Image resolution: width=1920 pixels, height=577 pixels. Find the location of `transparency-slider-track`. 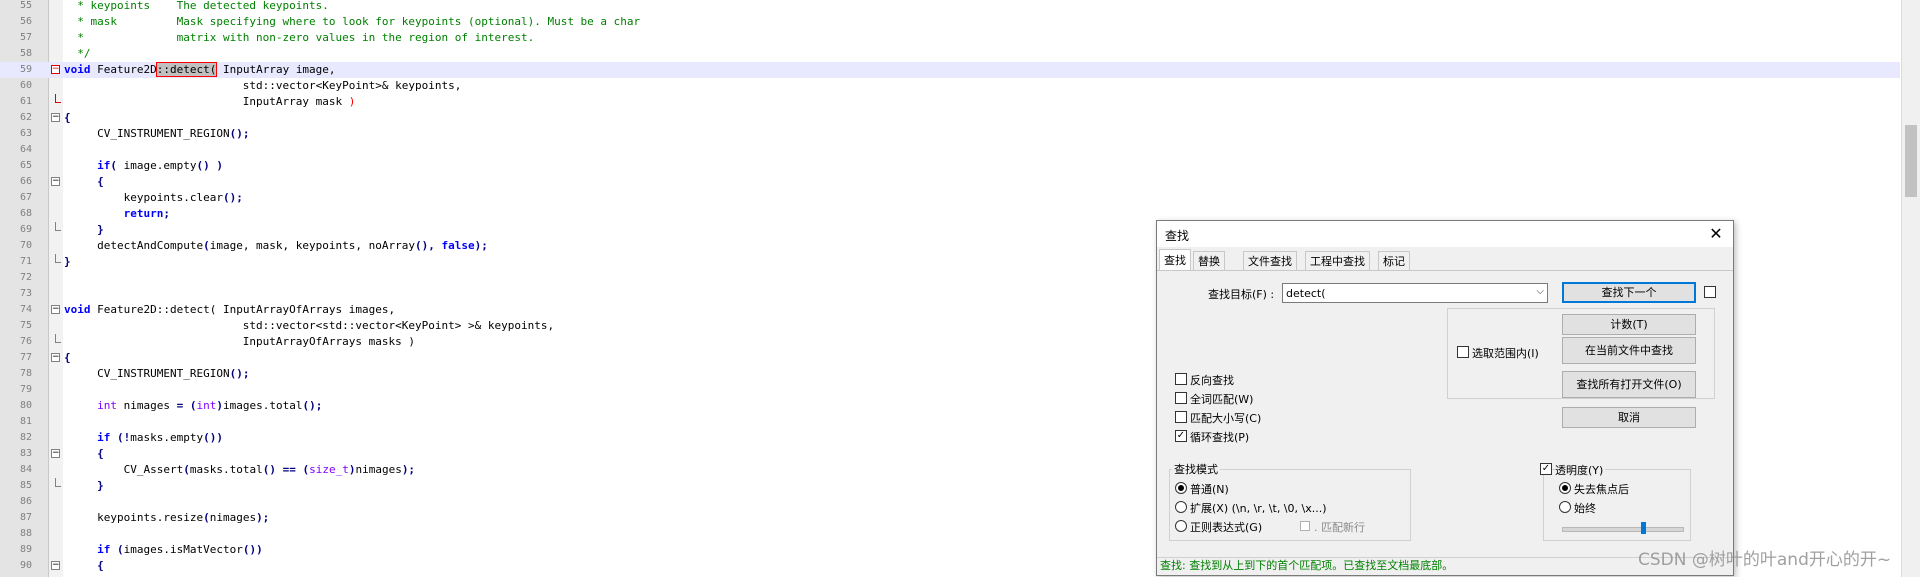

transparency-slider-track is located at coordinates (1623, 529).